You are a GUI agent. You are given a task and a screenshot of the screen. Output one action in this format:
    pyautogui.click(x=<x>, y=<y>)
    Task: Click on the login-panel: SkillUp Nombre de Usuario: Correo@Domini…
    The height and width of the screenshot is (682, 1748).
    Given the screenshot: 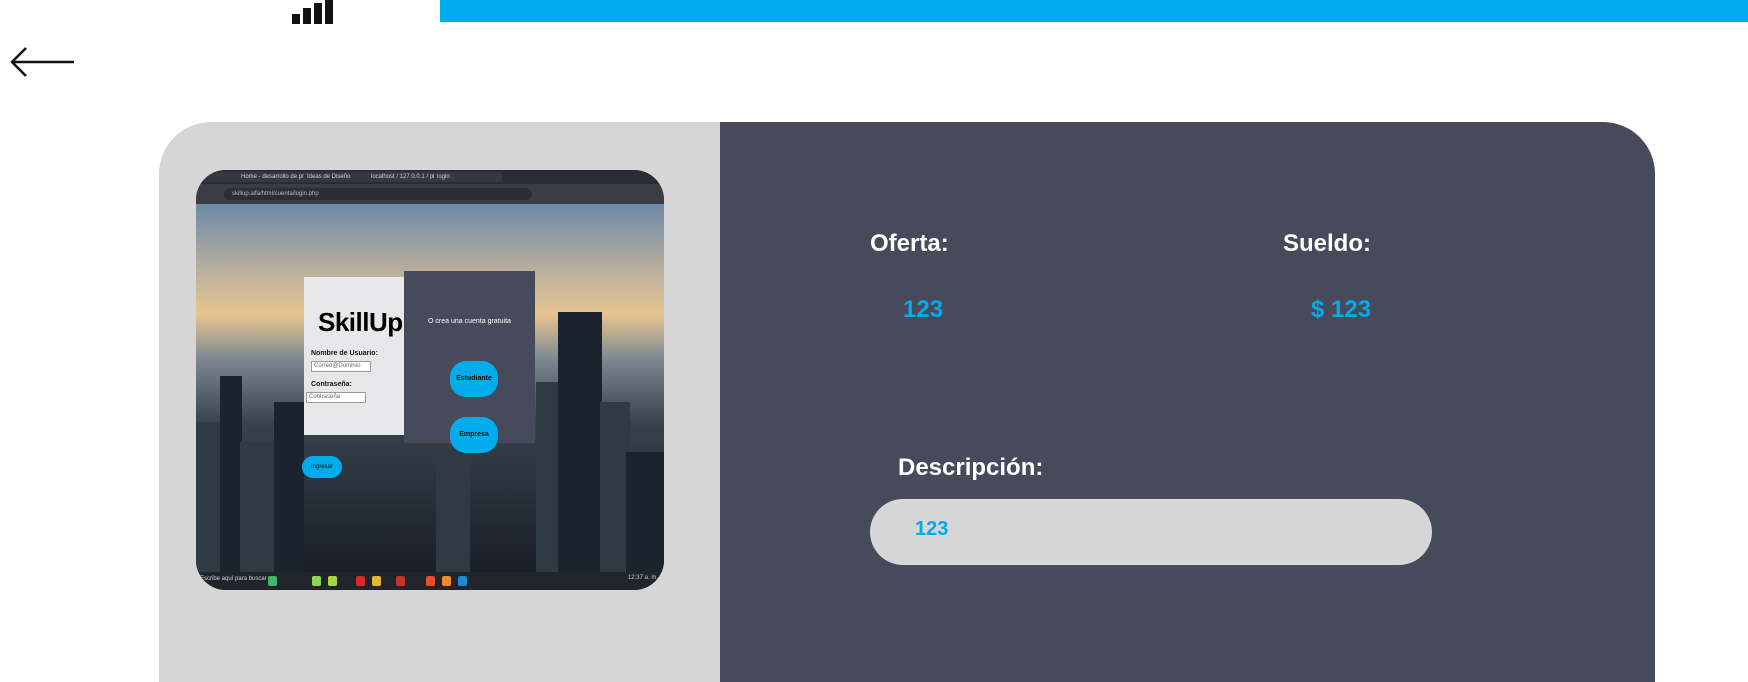 What is the action you would take?
    pyautogui.click(x=354, y=356)
    